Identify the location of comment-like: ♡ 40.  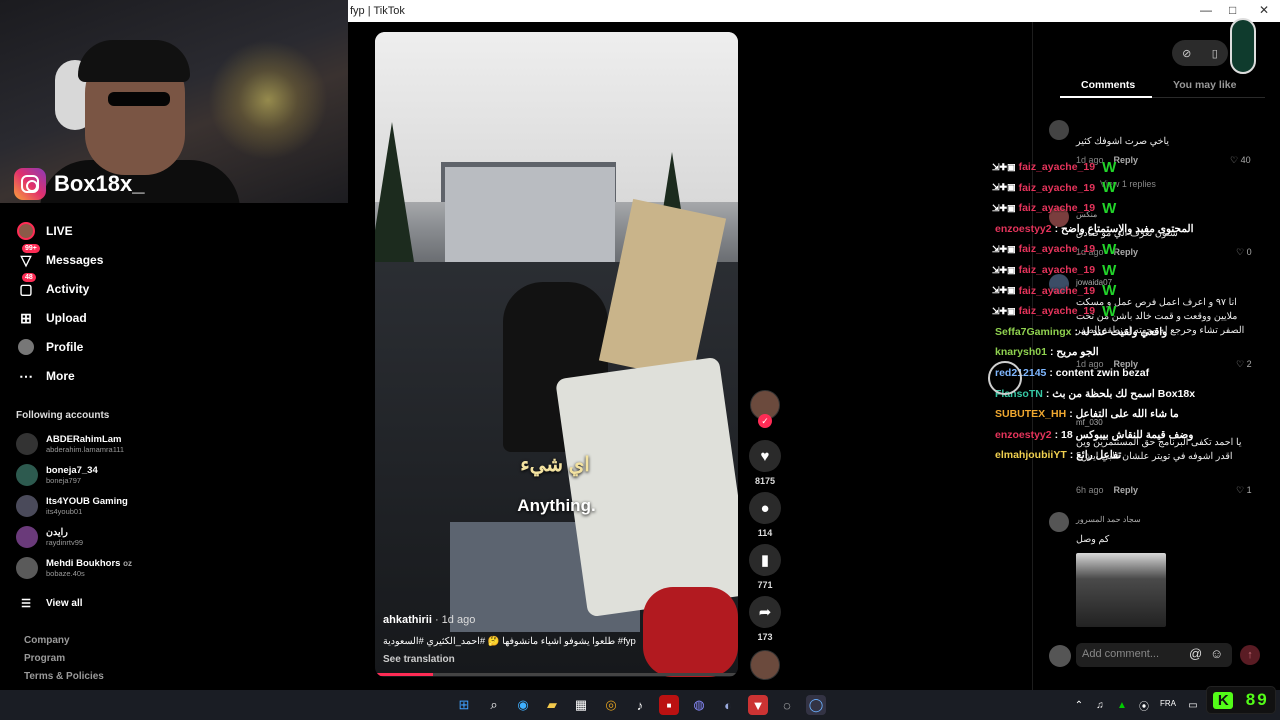
(1240, 160).